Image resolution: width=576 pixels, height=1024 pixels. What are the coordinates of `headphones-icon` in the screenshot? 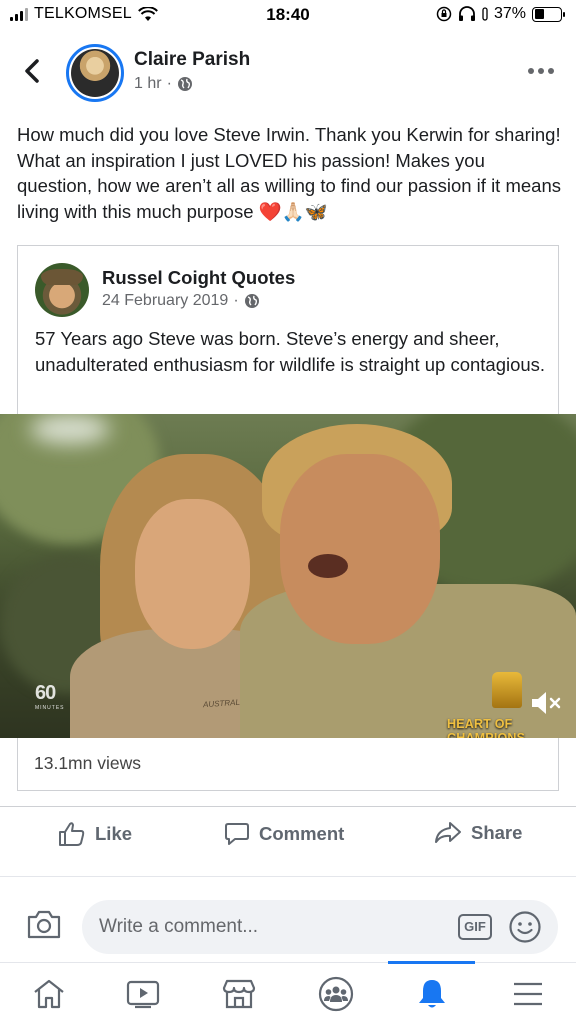 It's located at (466, 13).